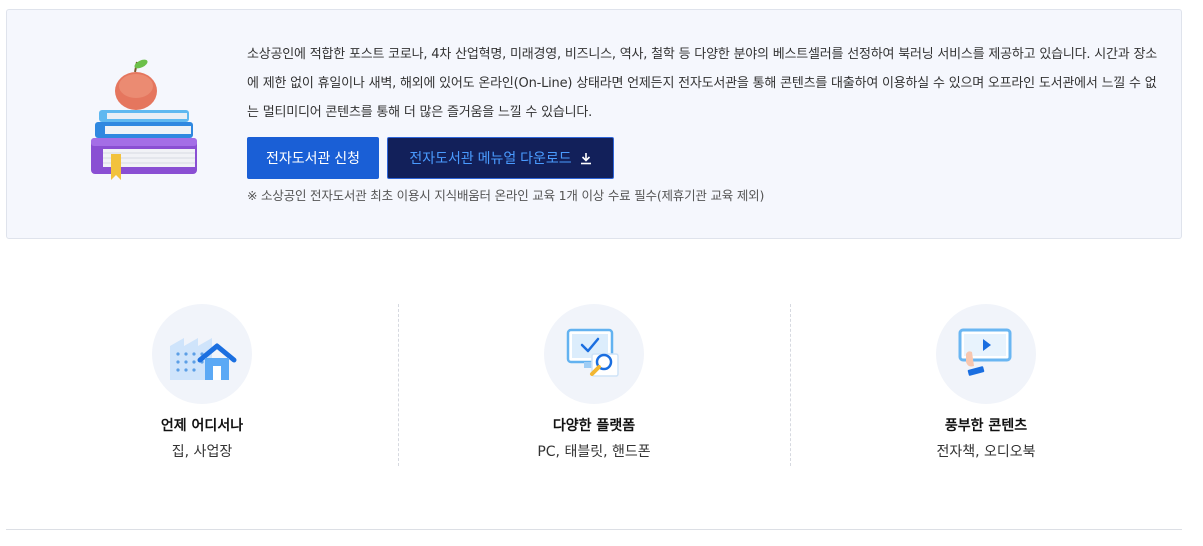  I want to click on feature-rich-contents: 풍부한 콘텐츠 전자책, 오디오북, so click(986, 385).